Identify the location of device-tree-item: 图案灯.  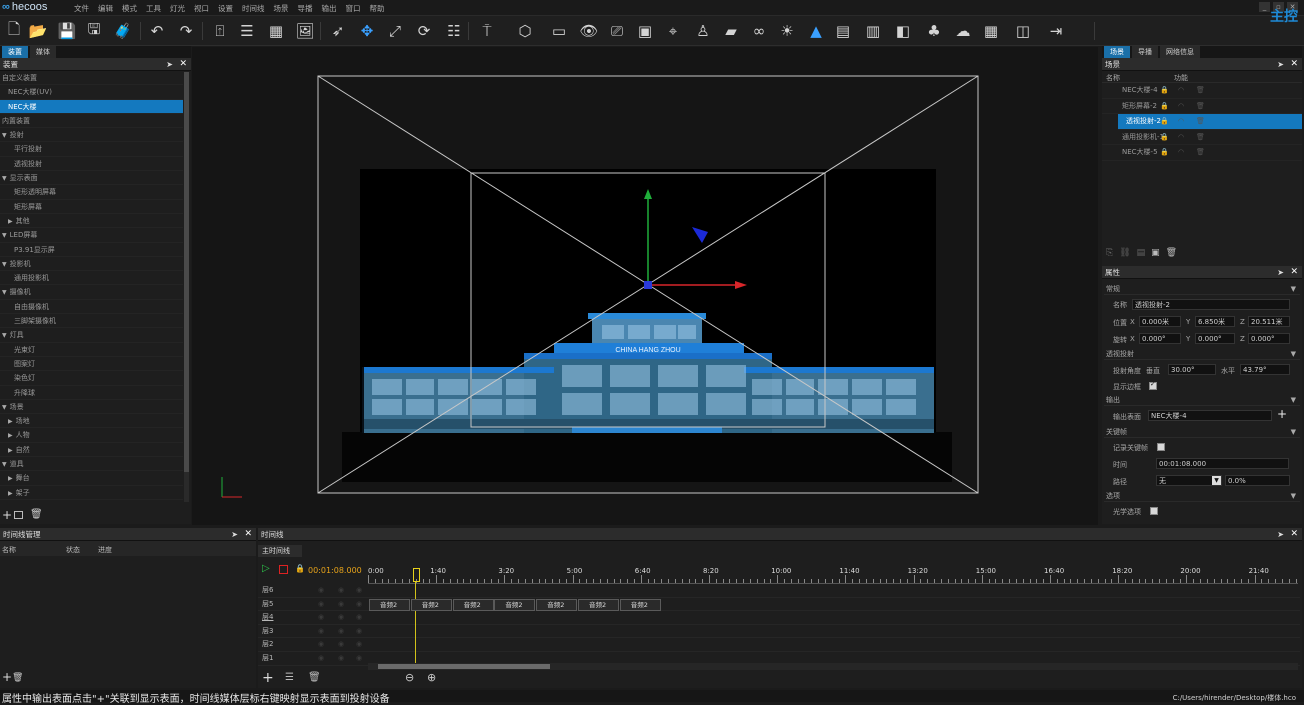
(91, 364).